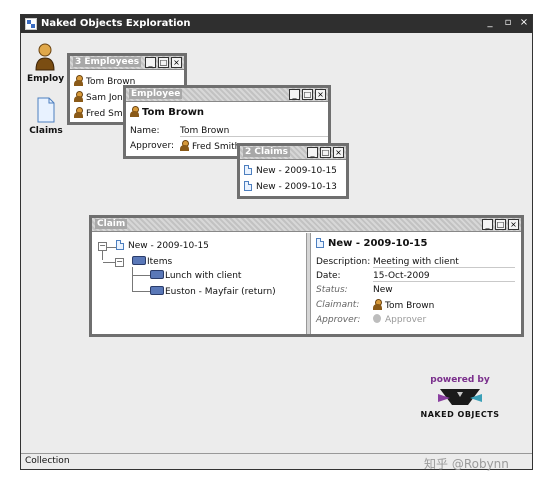 This screenshot has height=491, width=550. I want to click on maximize-button: ▫, so click(508, 23).